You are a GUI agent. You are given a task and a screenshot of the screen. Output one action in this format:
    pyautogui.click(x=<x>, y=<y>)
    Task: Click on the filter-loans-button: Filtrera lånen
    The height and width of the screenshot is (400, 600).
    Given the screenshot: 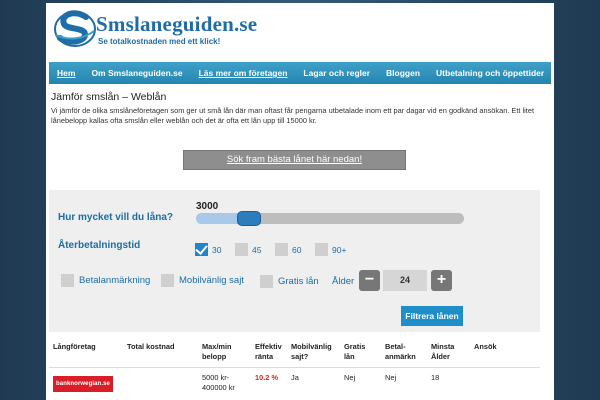 What is the action you would take?
    pyautogui.click(x=432, y=316)
    